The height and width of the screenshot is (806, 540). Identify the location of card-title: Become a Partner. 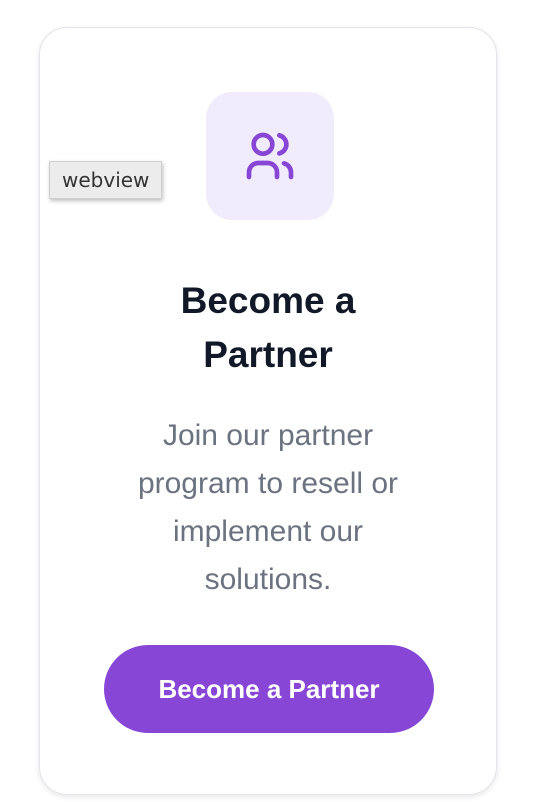
(268, 327).